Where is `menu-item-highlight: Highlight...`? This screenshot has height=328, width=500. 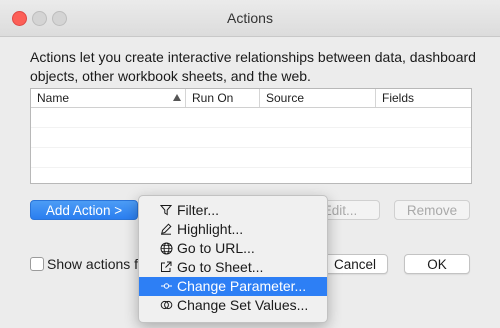 menu-item-highlight: Highlight... is located at coordinates (233, 229).